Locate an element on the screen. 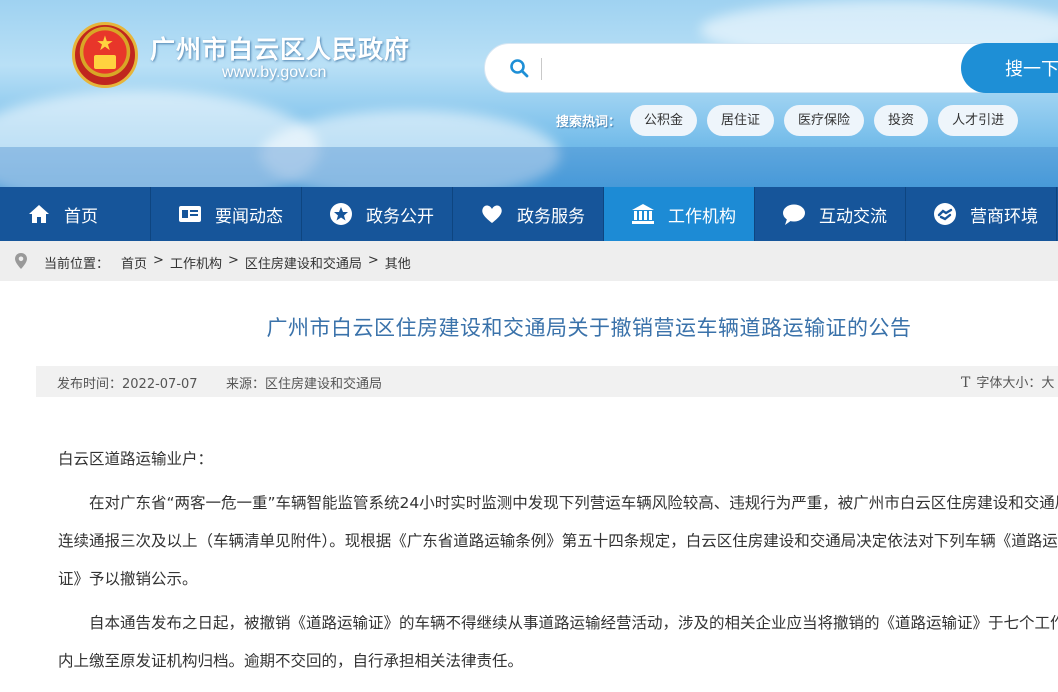  main-nav: 首页 要闻动态 政务公开 政务服务 工作机构 互动交流 营商环境 is located at coordinates (529, 214).